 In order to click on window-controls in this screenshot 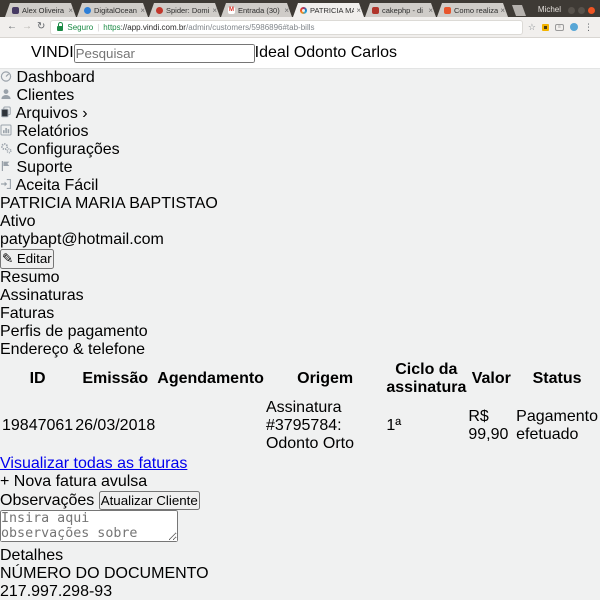, I will do `click(581, 10)`.